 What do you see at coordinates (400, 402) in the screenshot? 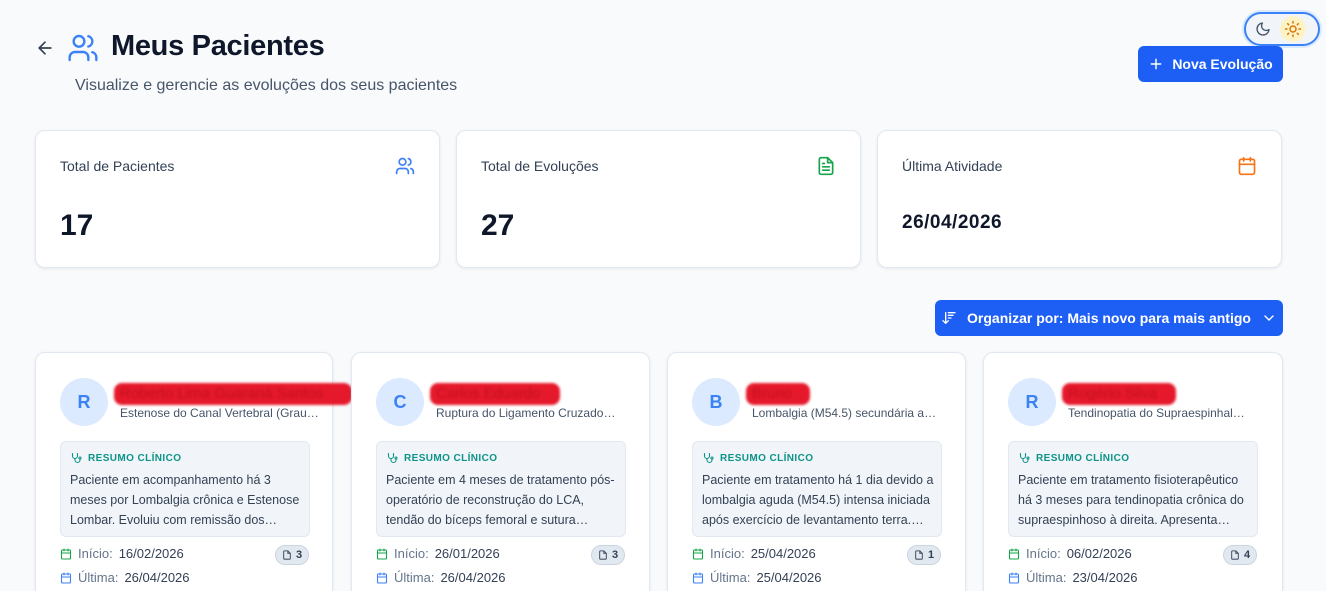
I see `avatar: C` at bounding box center [400, 402].